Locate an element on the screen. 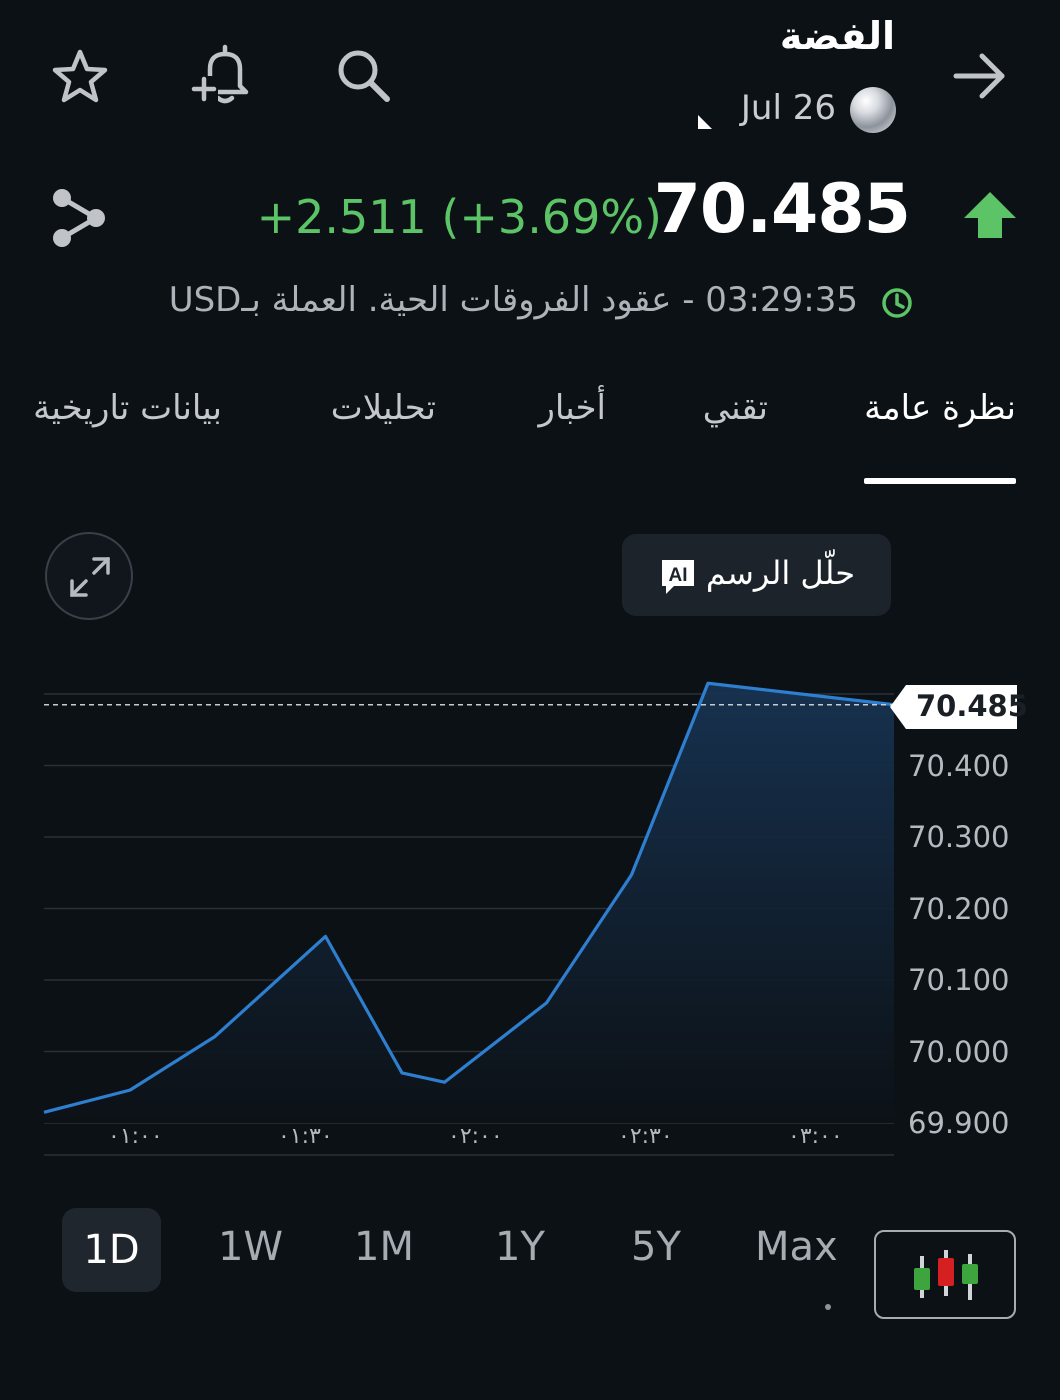 The width and height of the screenshot is (1060, 1400). x-axis-label: ٠١:٠٠ is located at coordinates (135, 1136).